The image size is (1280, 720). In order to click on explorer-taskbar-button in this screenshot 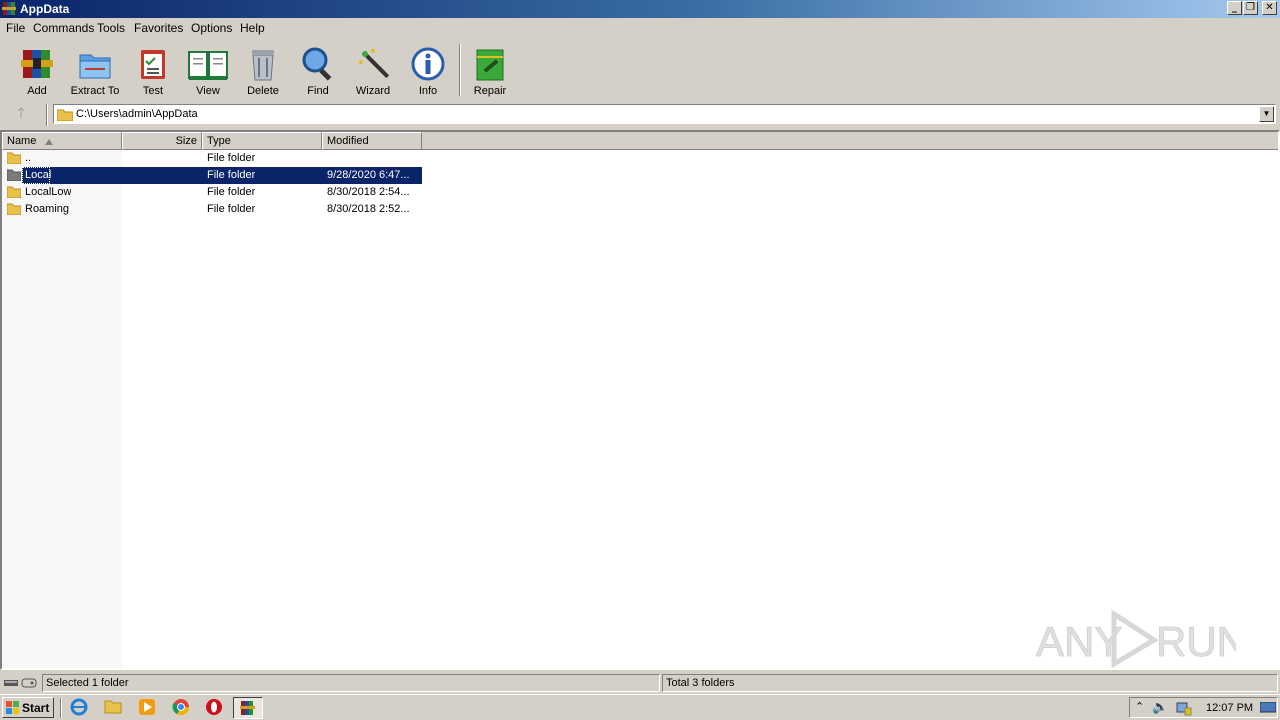, I will do `click(113, 708)`.